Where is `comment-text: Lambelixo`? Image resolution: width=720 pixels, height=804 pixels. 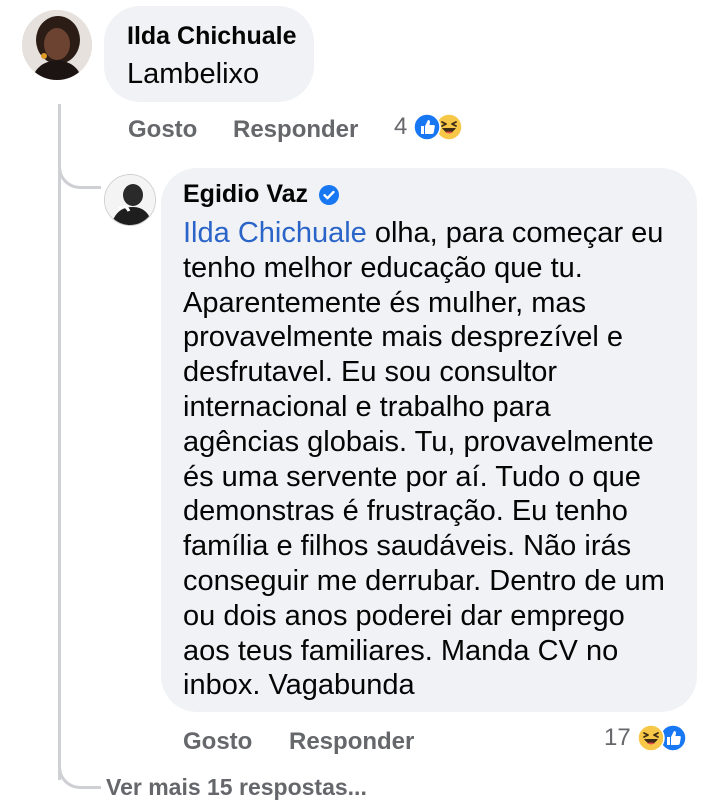 comment-text: Lambelixo is located at coordinates (193, 74).